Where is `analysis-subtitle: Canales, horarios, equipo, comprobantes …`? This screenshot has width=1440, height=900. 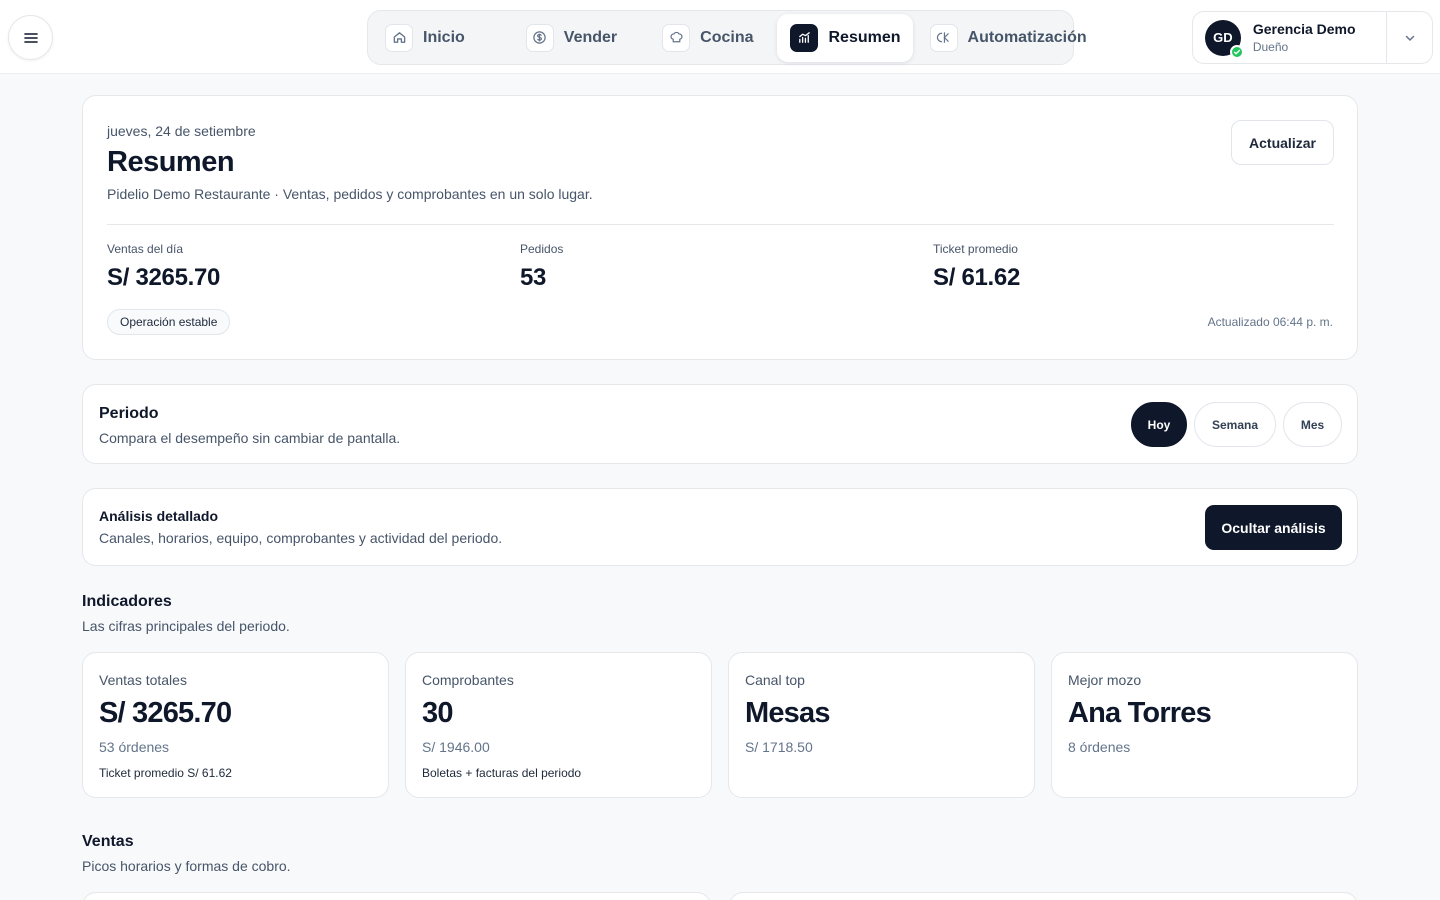 analysis-subtitle: Canales, horarios, equipo, comprobantes … is located at coordinates (301, 538).